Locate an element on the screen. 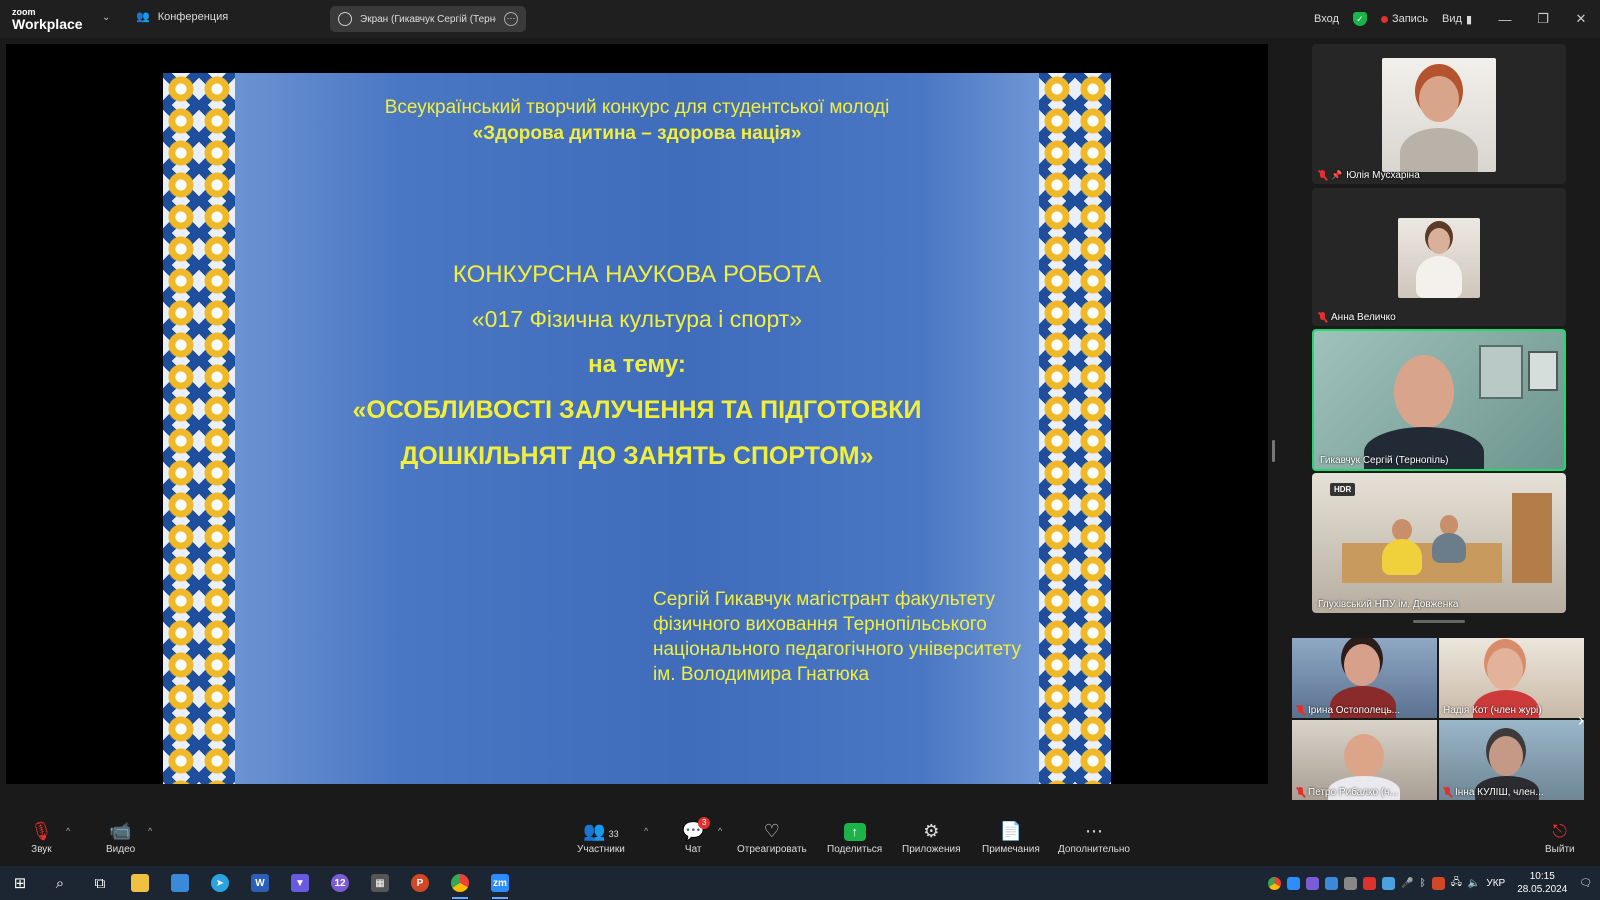  view-button: Вид ▮ is located at coordinates (1457, 19).